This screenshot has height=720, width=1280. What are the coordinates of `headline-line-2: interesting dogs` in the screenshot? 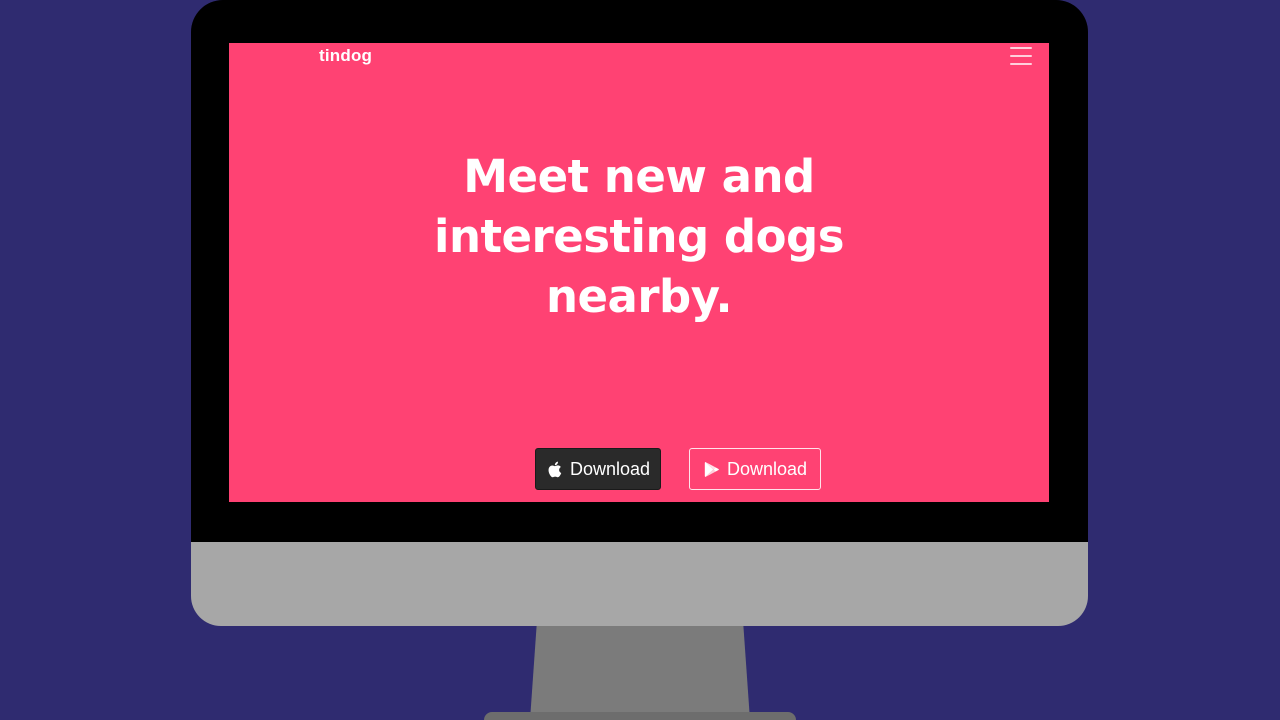 It's located at (639, 236).